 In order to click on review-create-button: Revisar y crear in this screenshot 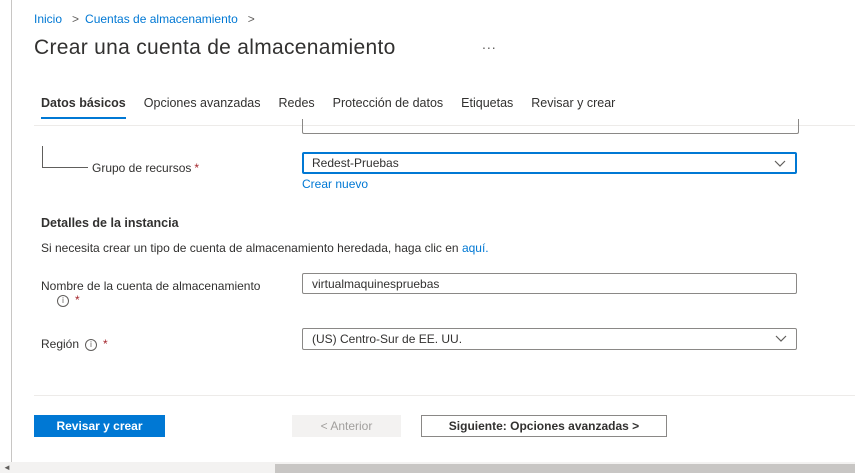, I will do `click(99, 426)`.